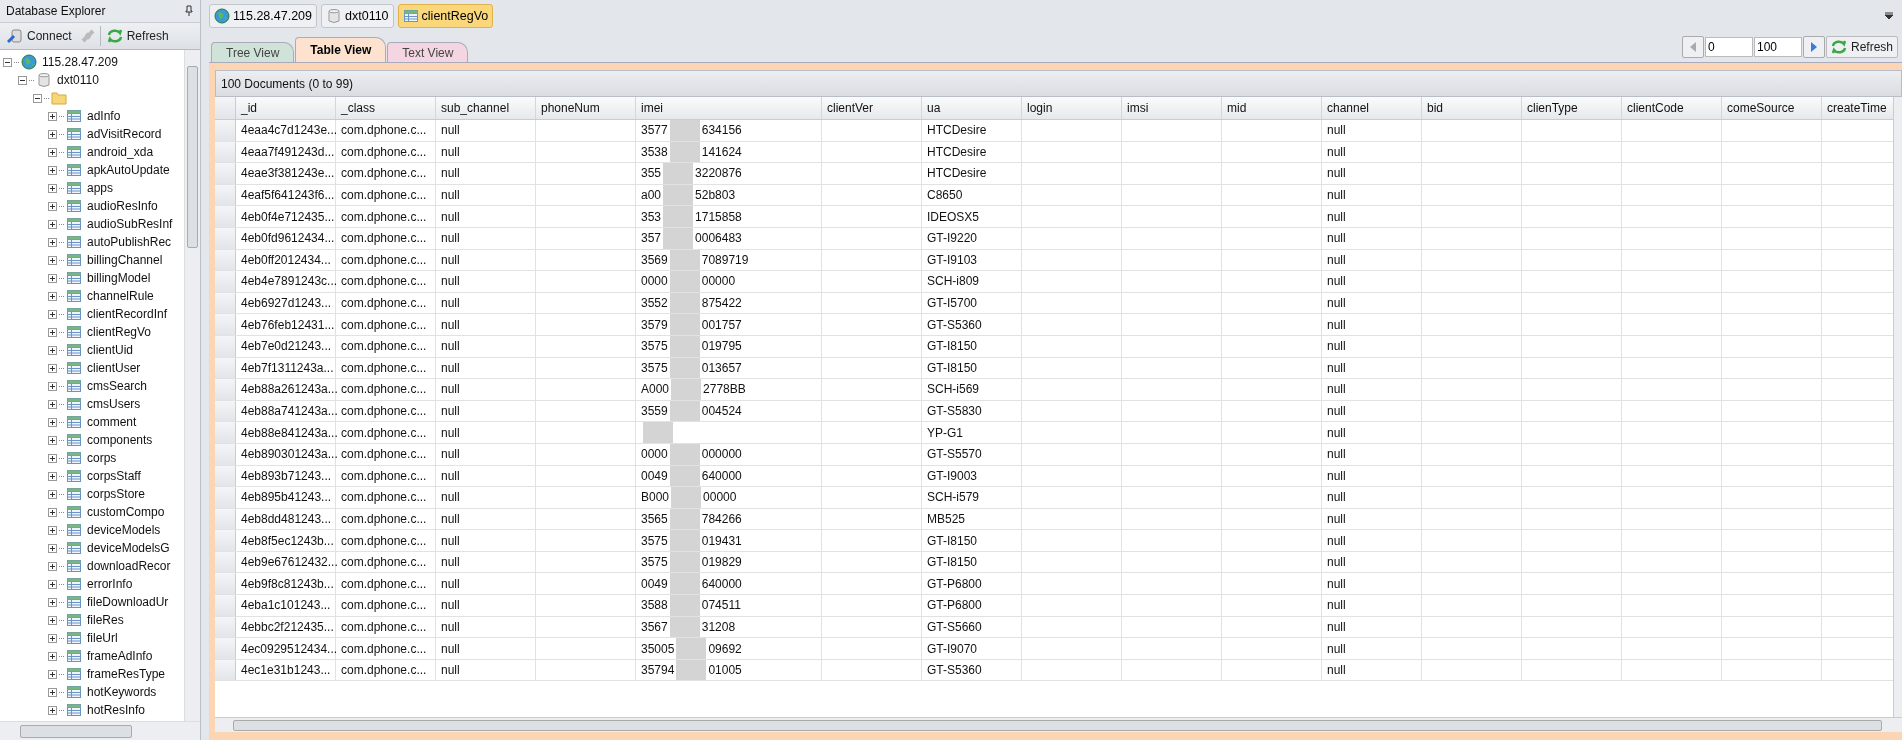 The height and width of the screenshot is (740, 1902). I want to click on tree-item: deviceModels, so click(122, 530).